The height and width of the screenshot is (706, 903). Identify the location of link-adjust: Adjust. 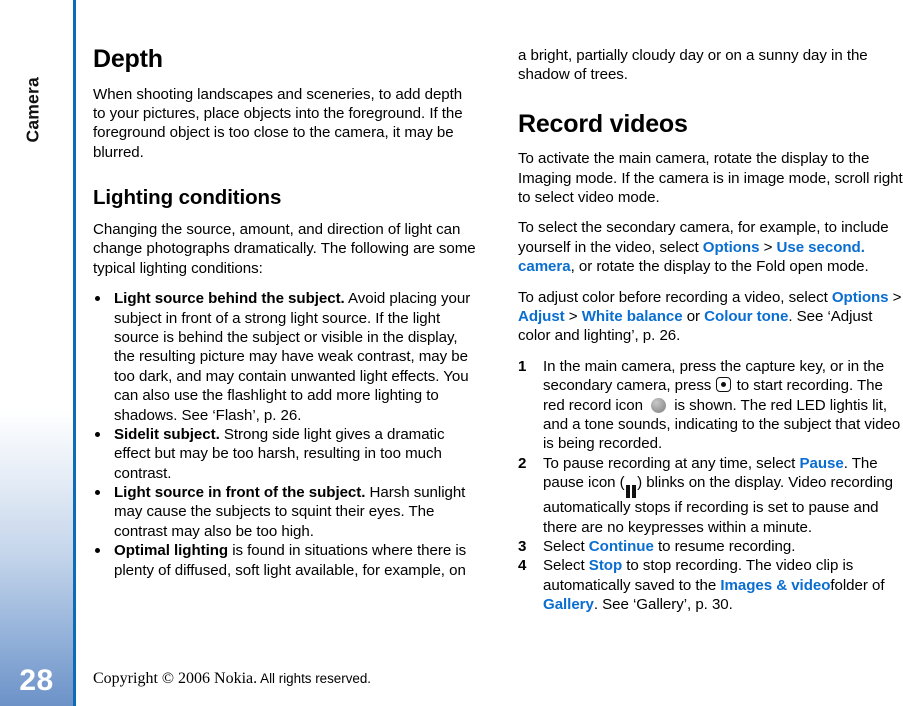
(541, 316).